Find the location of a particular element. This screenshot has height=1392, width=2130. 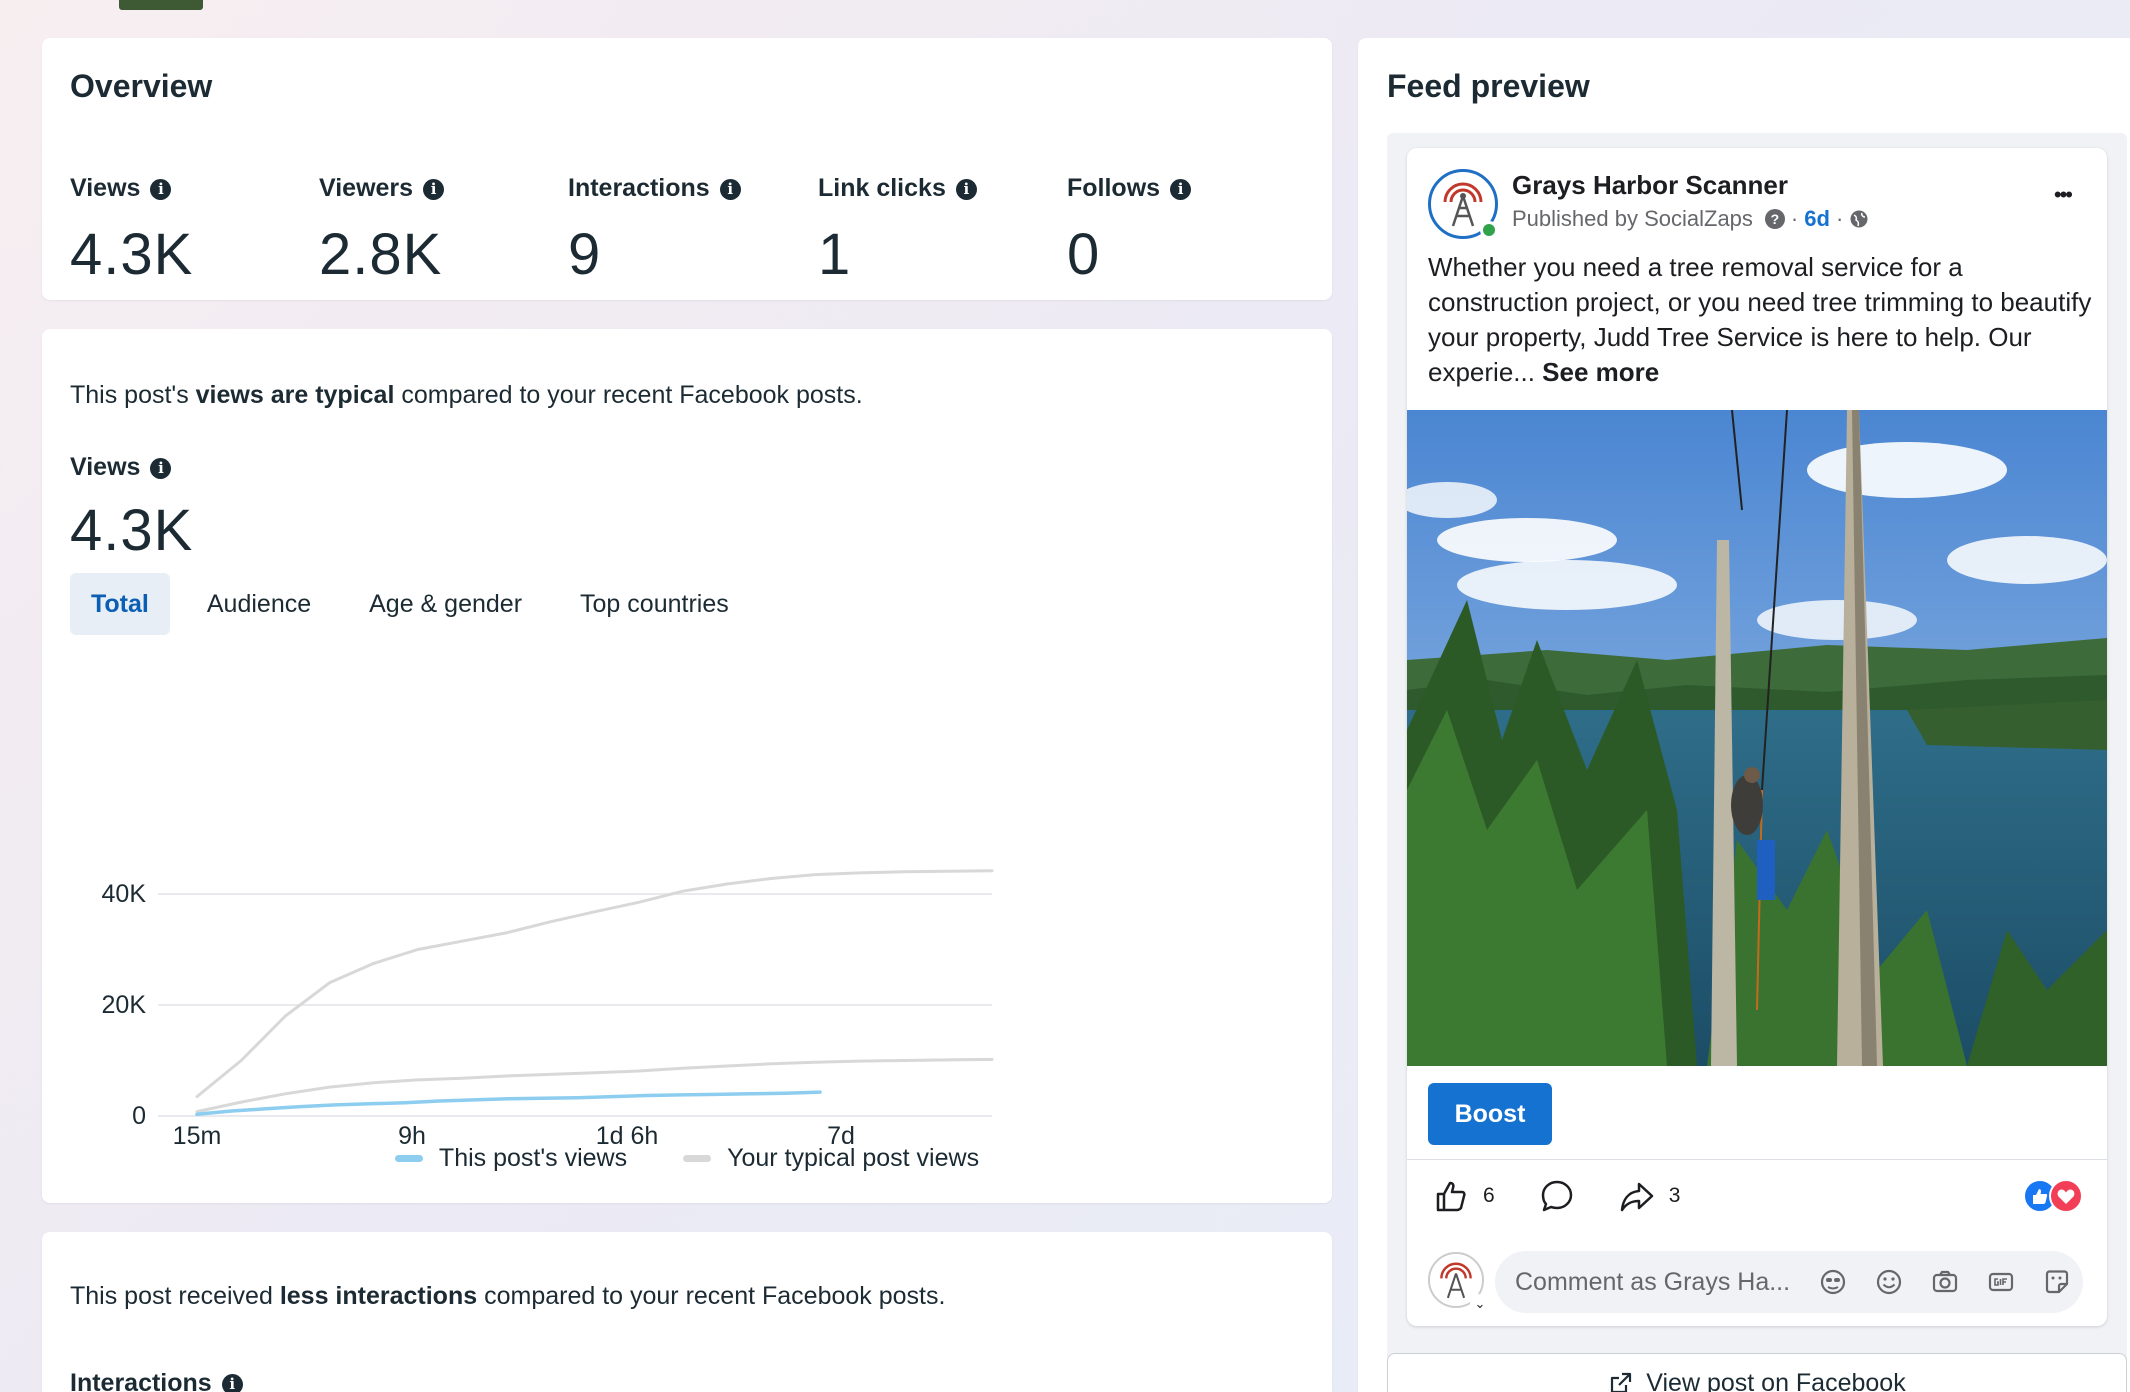

comment-tools is located at coordinates (1933, 1282).